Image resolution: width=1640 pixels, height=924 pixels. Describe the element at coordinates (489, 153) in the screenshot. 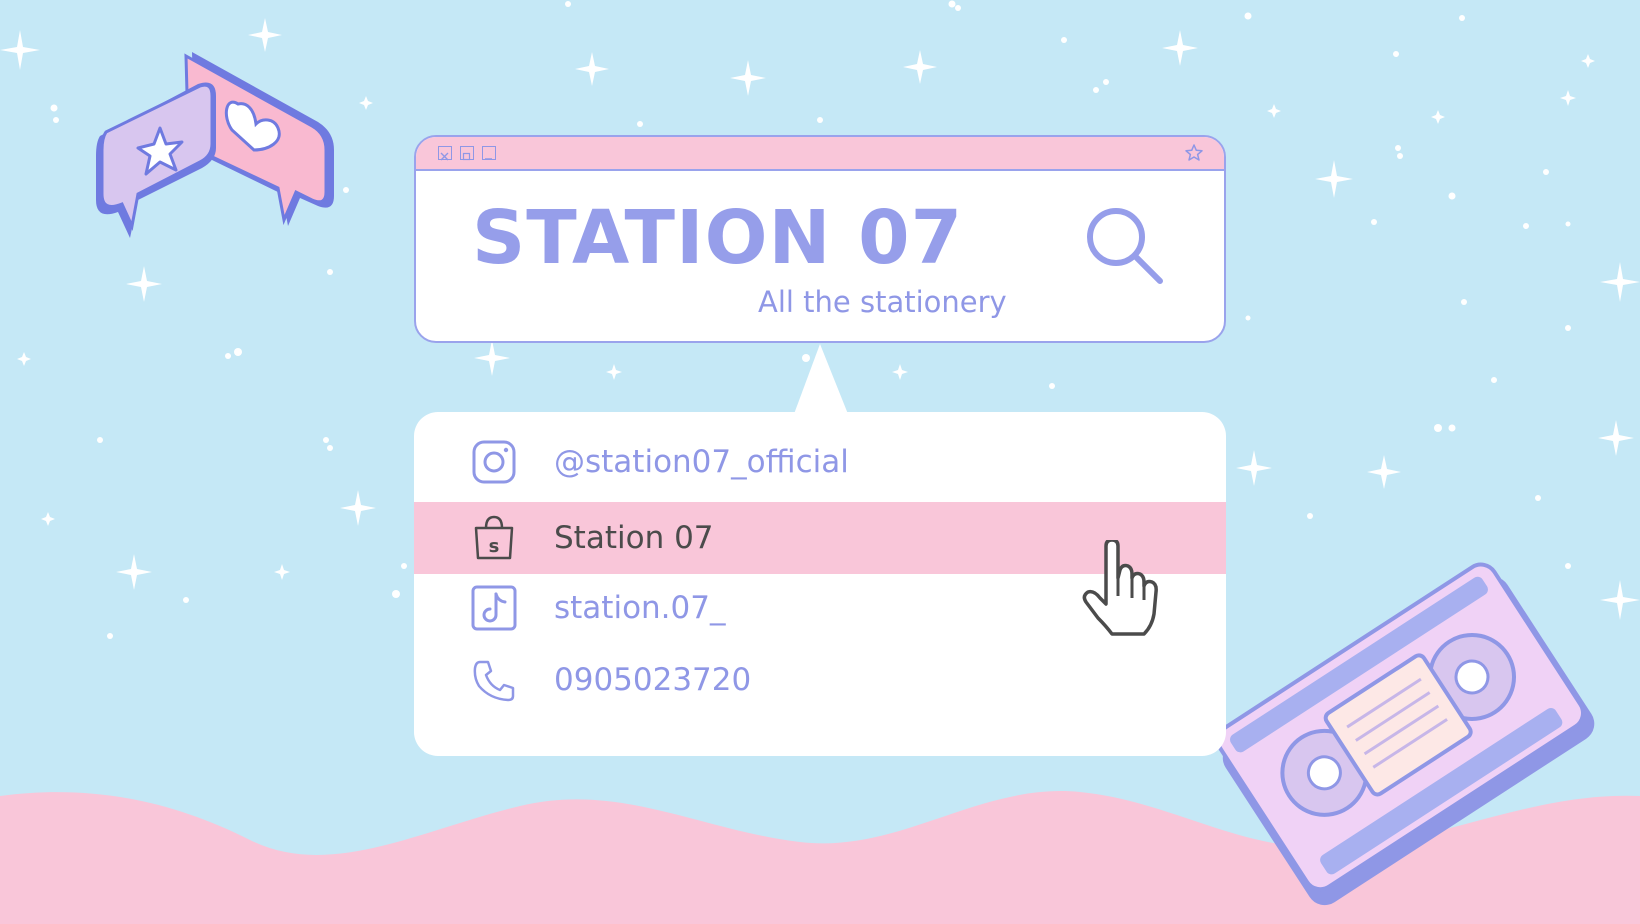

I see `minimize-icon` at that location.